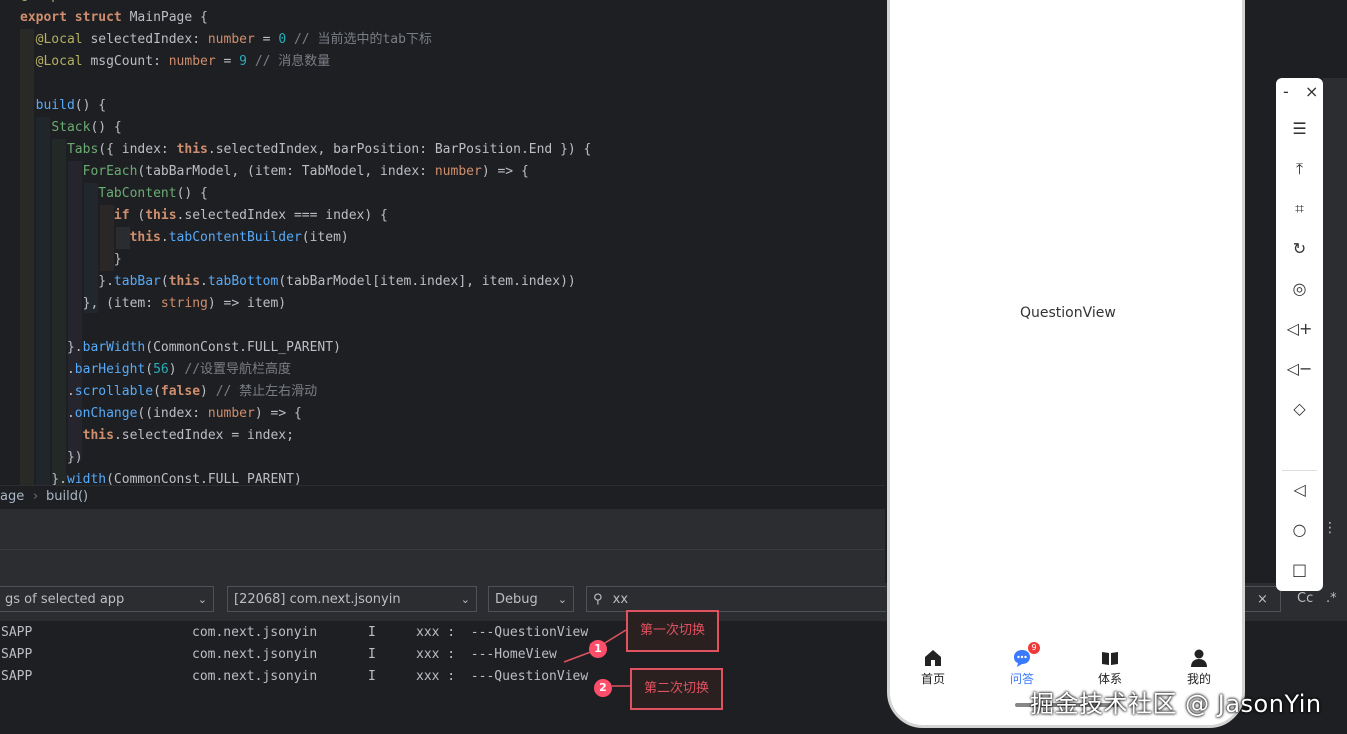 The image size is (1347, 734). Describe the element at coordinates (1299, 368) in the screenshot. I see `volume-down-icon: ◁−` at that location.